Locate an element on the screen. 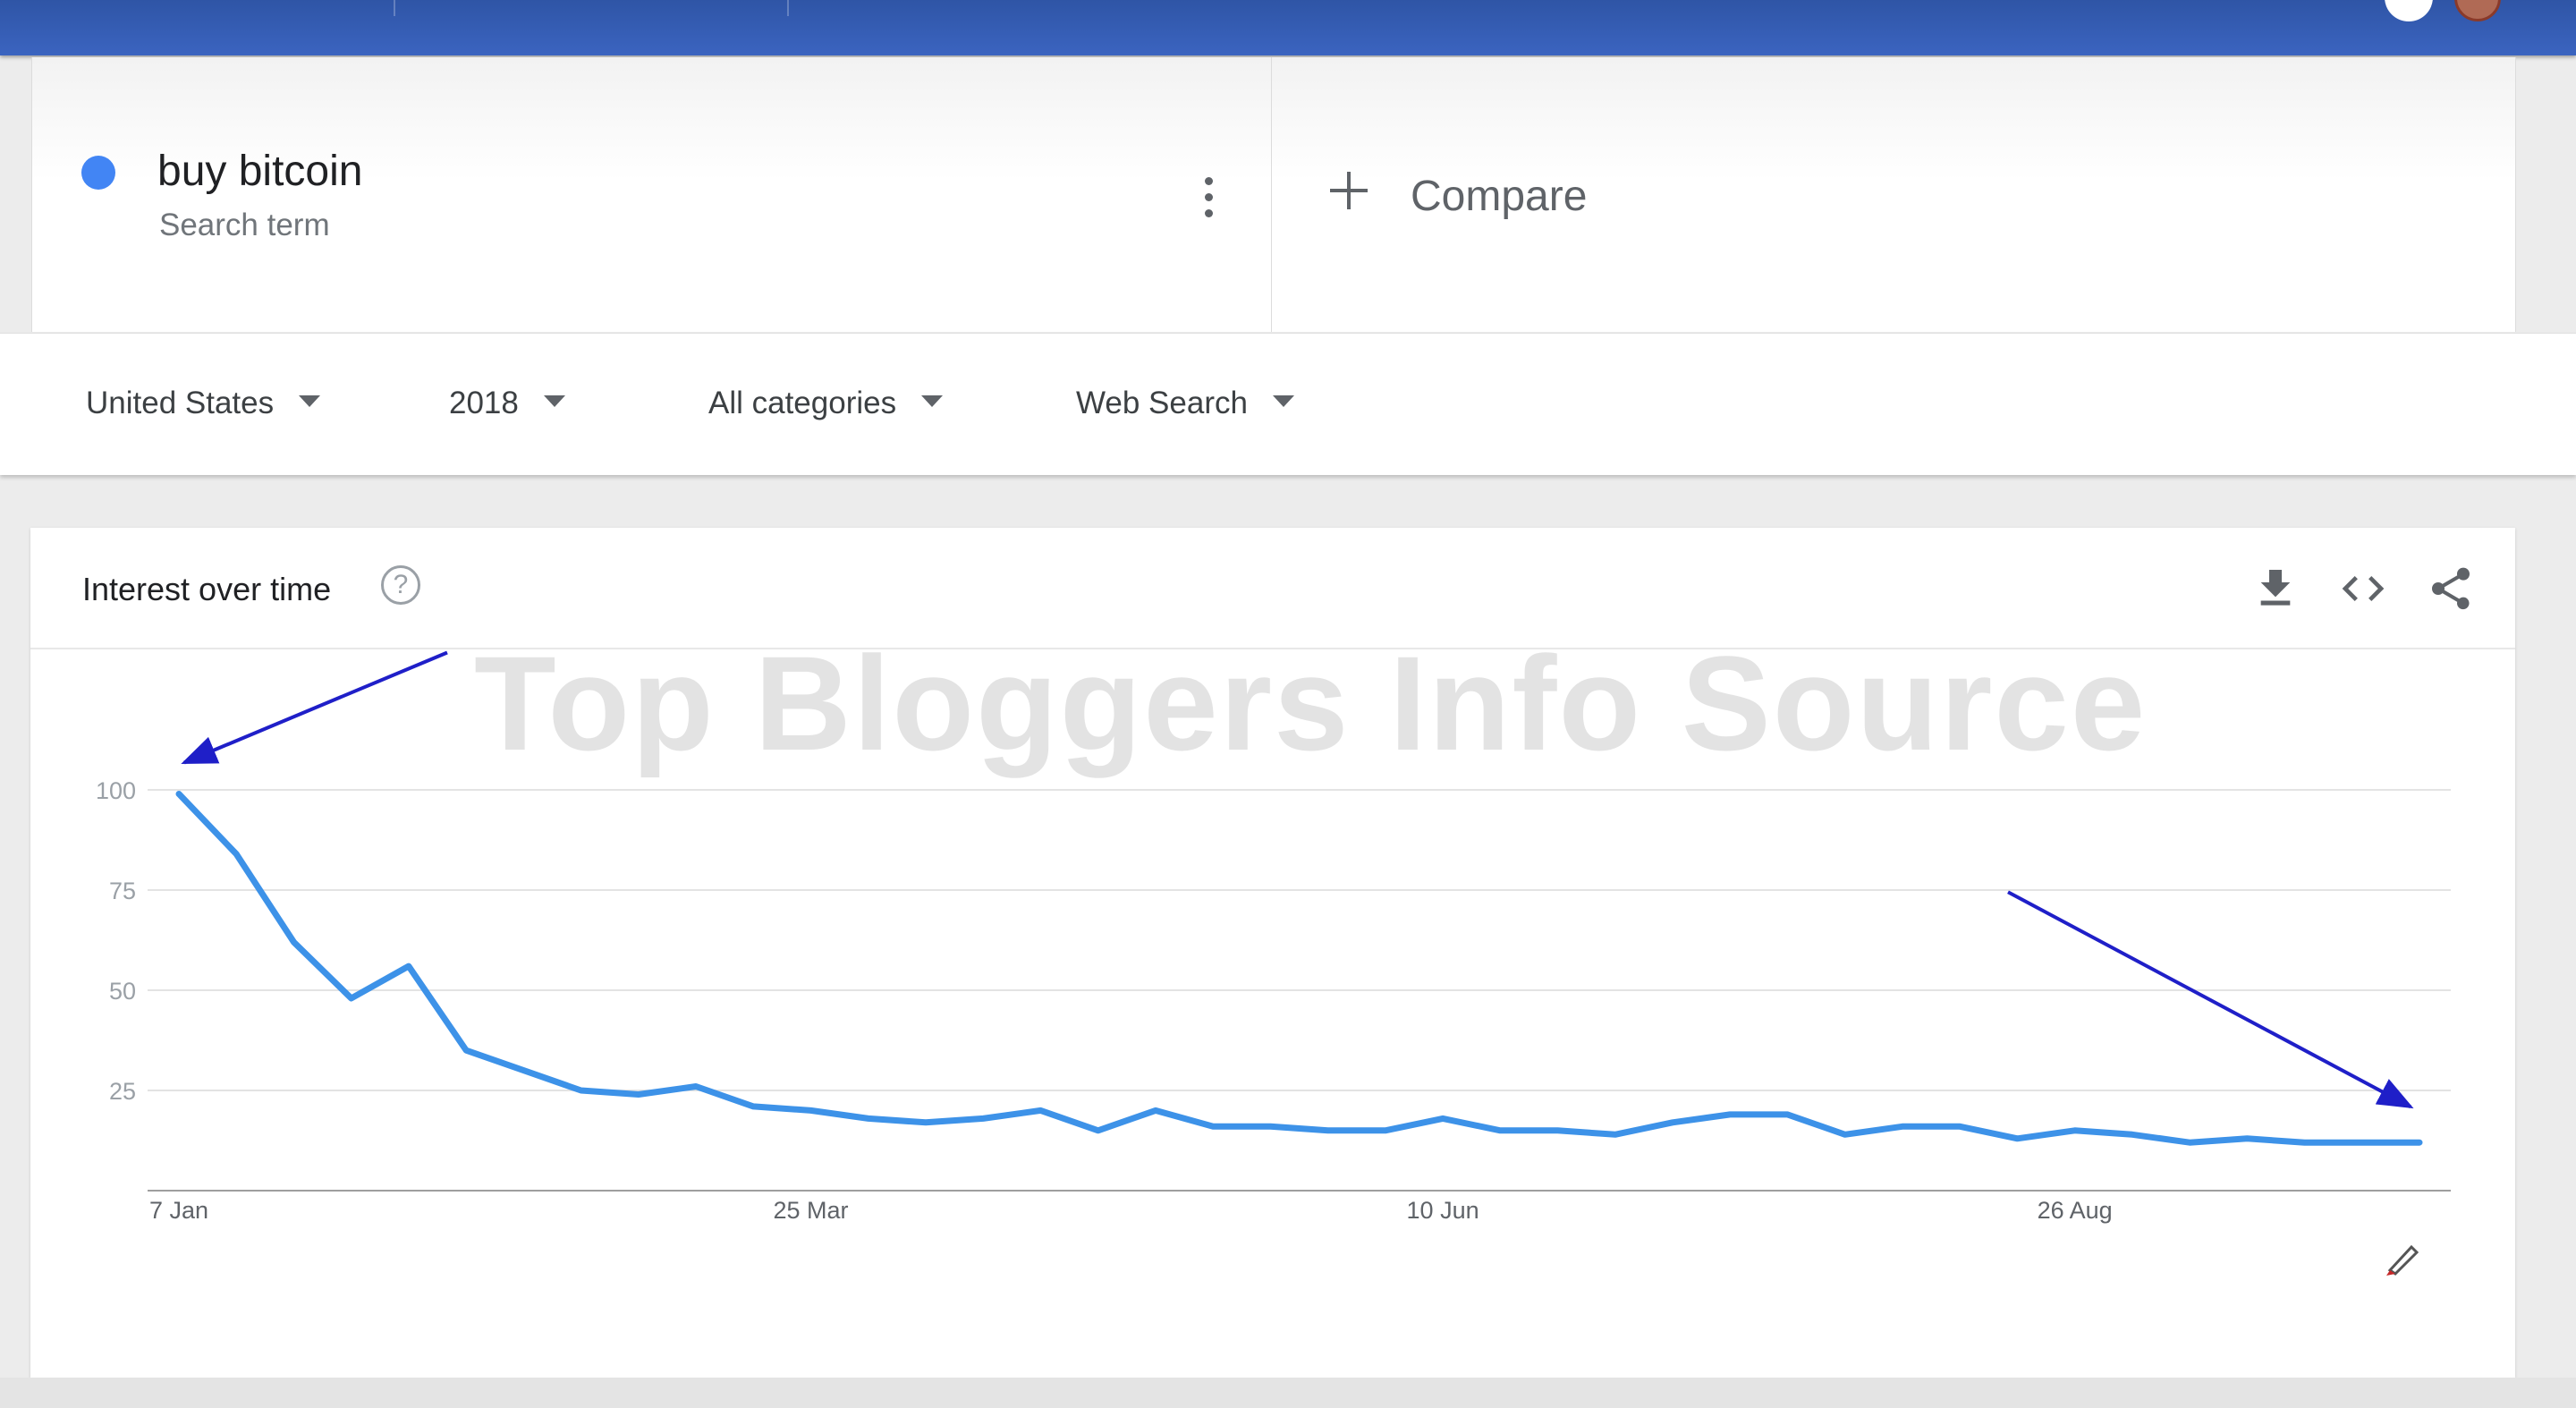  annotation-arrow-start is located at coordinates (314, 707).